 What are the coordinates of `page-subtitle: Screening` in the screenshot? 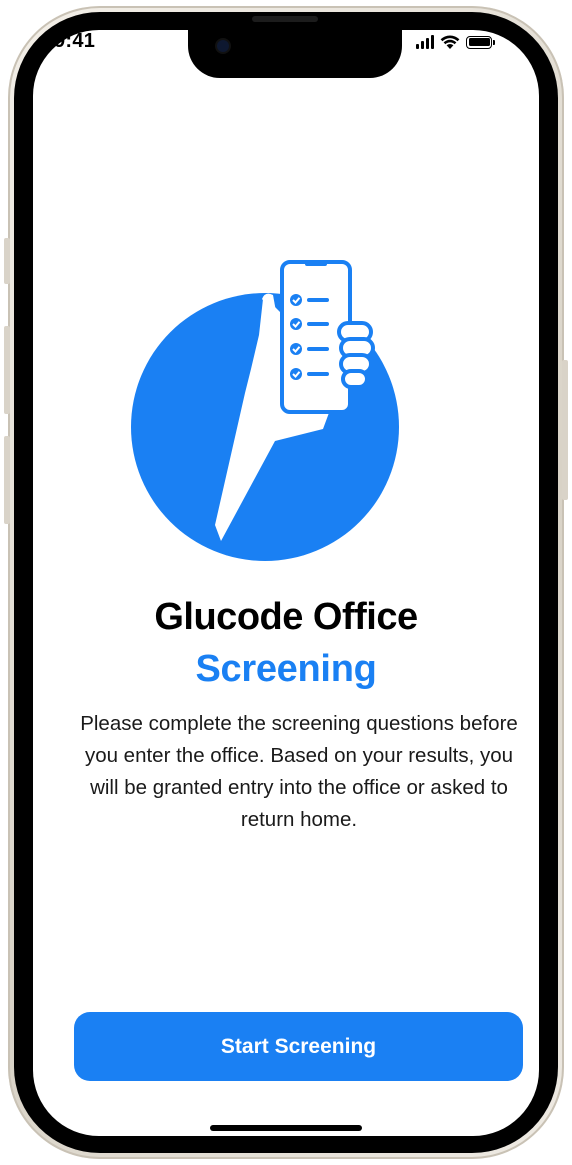 It's located at (286, 669).